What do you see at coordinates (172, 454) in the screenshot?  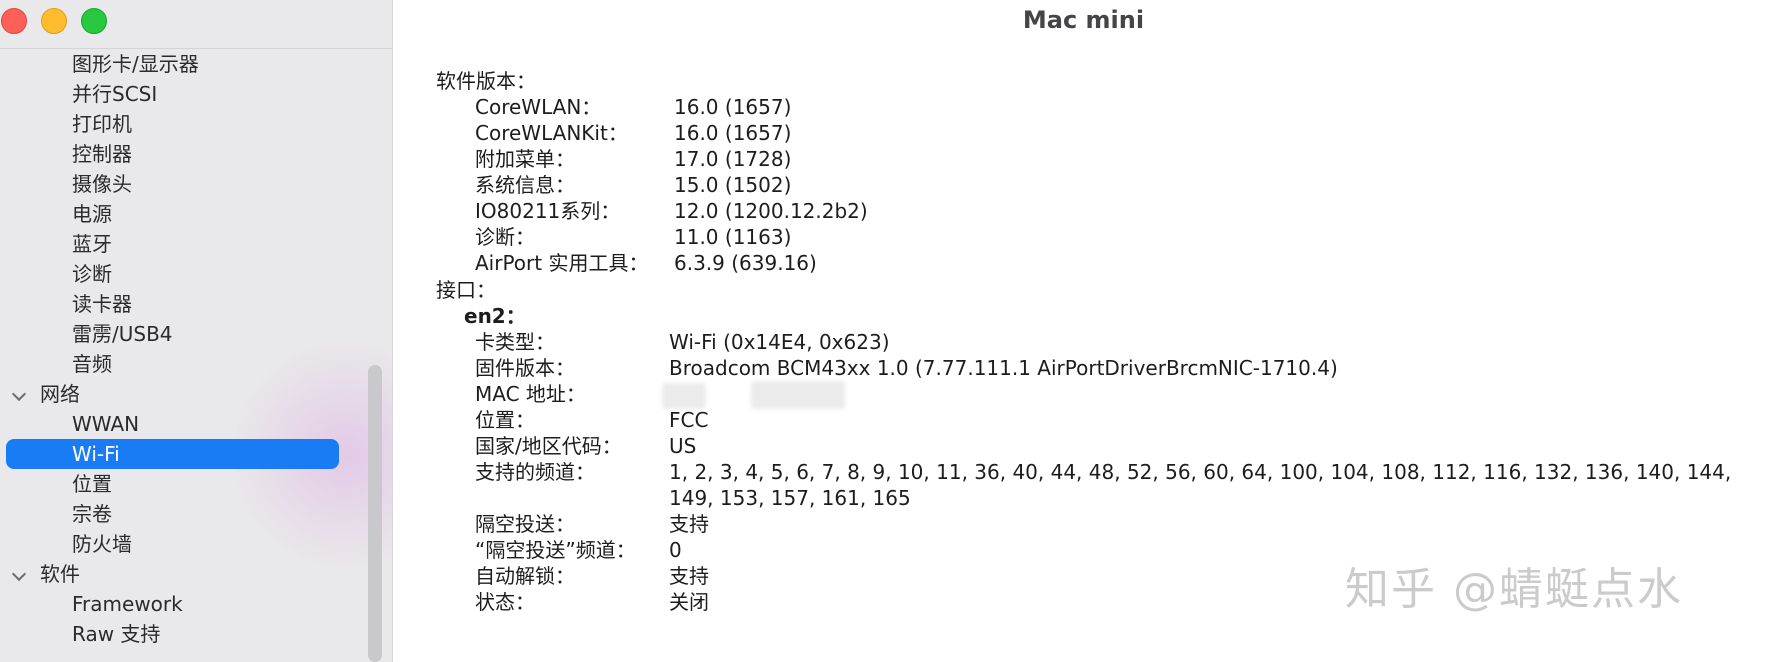 I see `selection-highlight` at bounding box center [172, 454].